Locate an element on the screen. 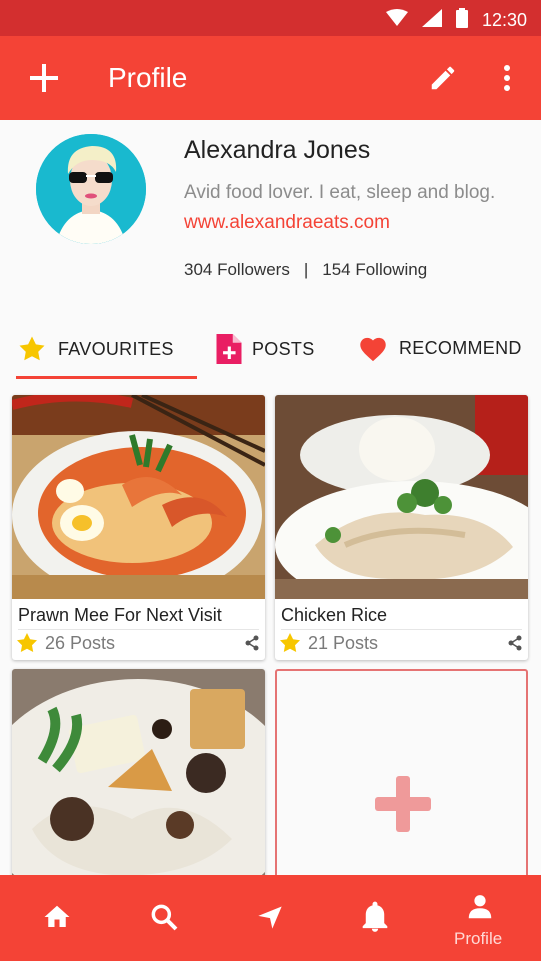  tab-favourites: FAVOURITES is located at coordinates (95, 349).